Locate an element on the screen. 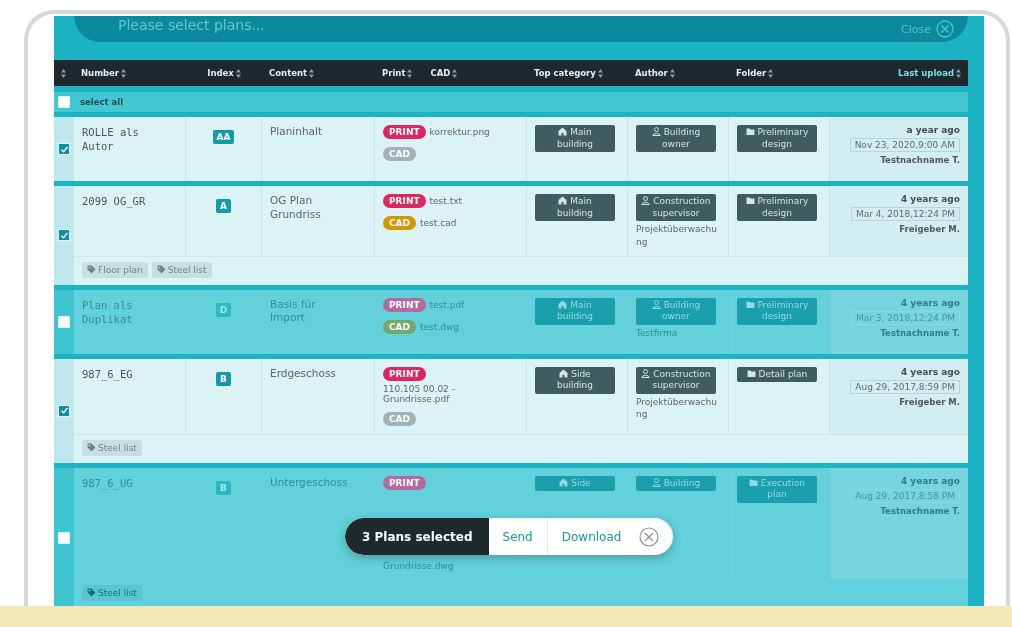 This screenshot has height=627, width=1012. plan-number: ROLLE als Autor is located at coordinates (111, 139).